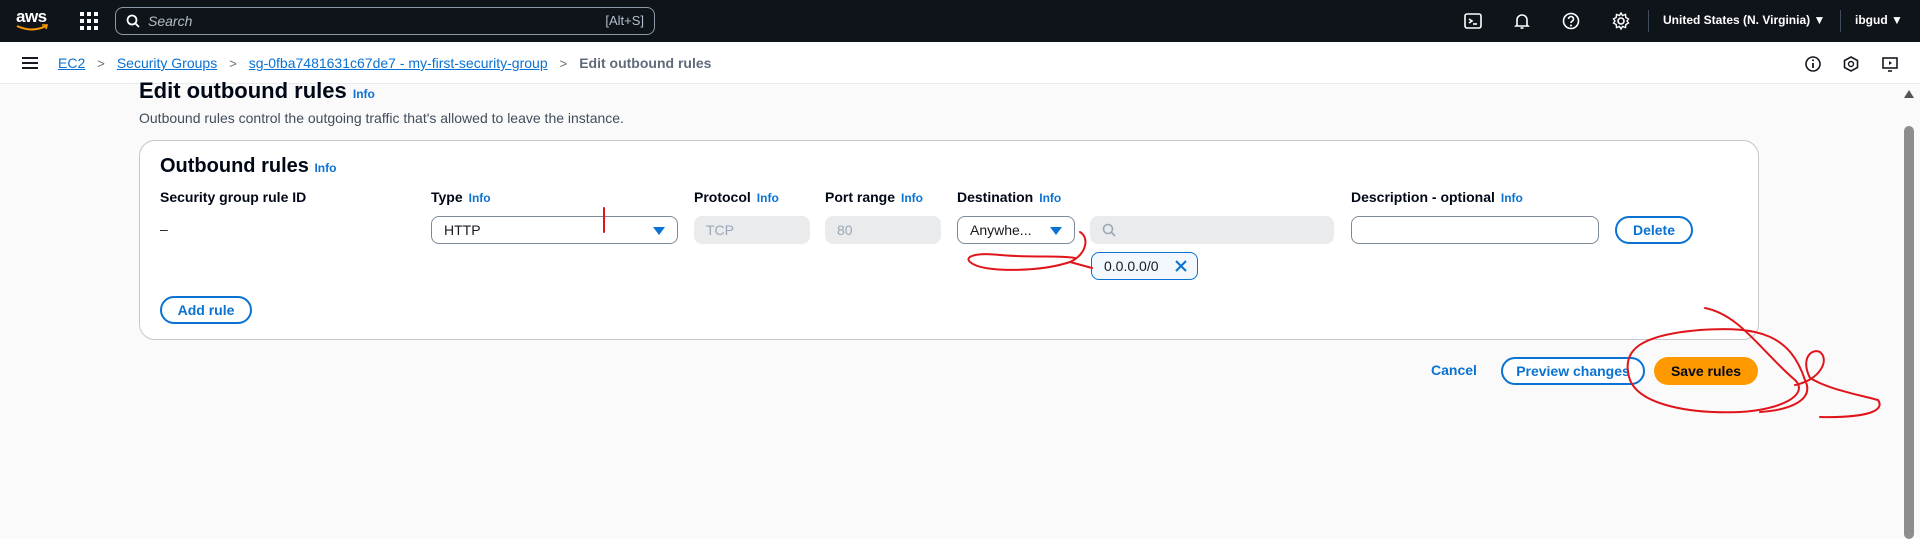 Image resolution: width=1920 pixels, height=539 pixels. What do you see at coordinates (768, 198) in the screenshot?
I see `protocol-info-link: Info` at bounding box center [768, 198].